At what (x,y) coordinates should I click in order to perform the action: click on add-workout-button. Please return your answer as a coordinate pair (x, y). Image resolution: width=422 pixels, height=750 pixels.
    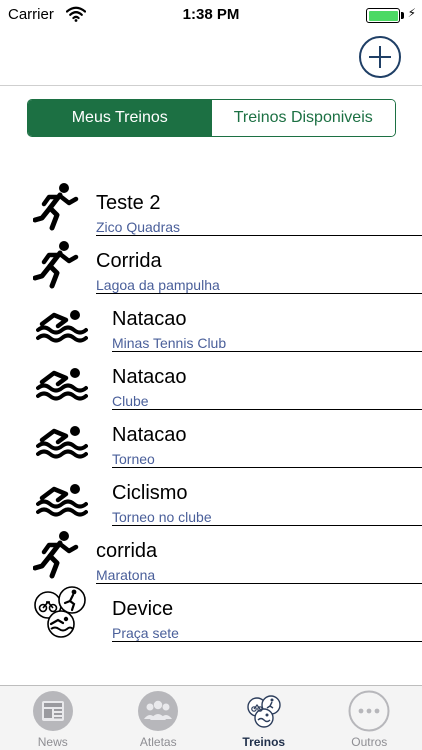
    Looking at the image, I should click on (380, 57).